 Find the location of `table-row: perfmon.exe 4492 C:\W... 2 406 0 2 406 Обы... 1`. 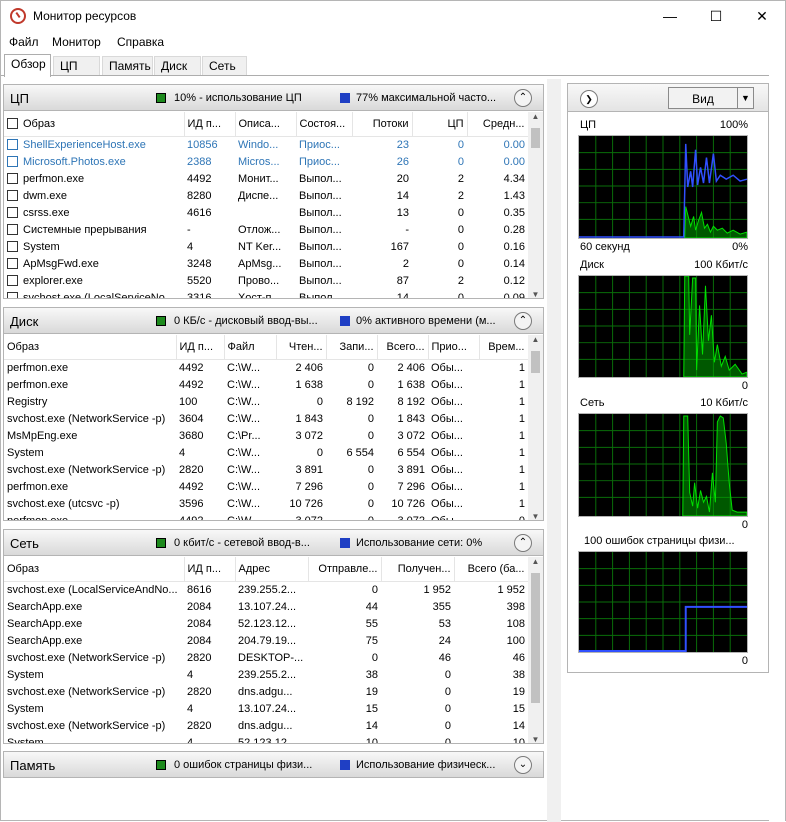

table-row: perfmon.exe 4492 C:\W... 2 406 0 2 406 Обы... 1 is located at coordinates (266, 367).